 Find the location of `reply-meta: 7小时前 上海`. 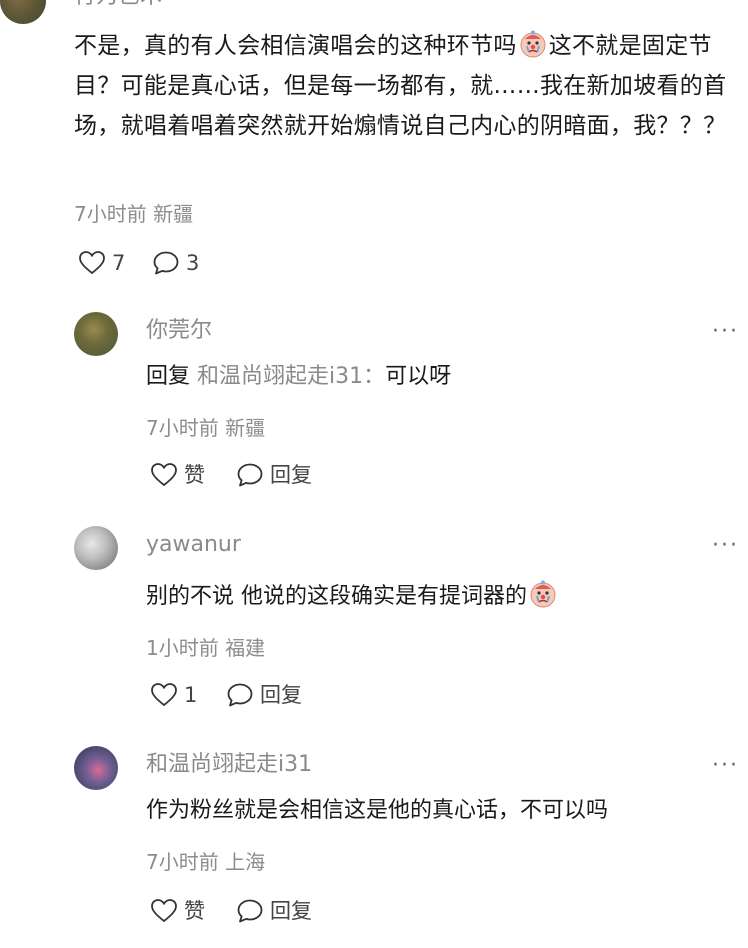

reply-meta: 7小时前 上海 is located at coordinates (206, 862).